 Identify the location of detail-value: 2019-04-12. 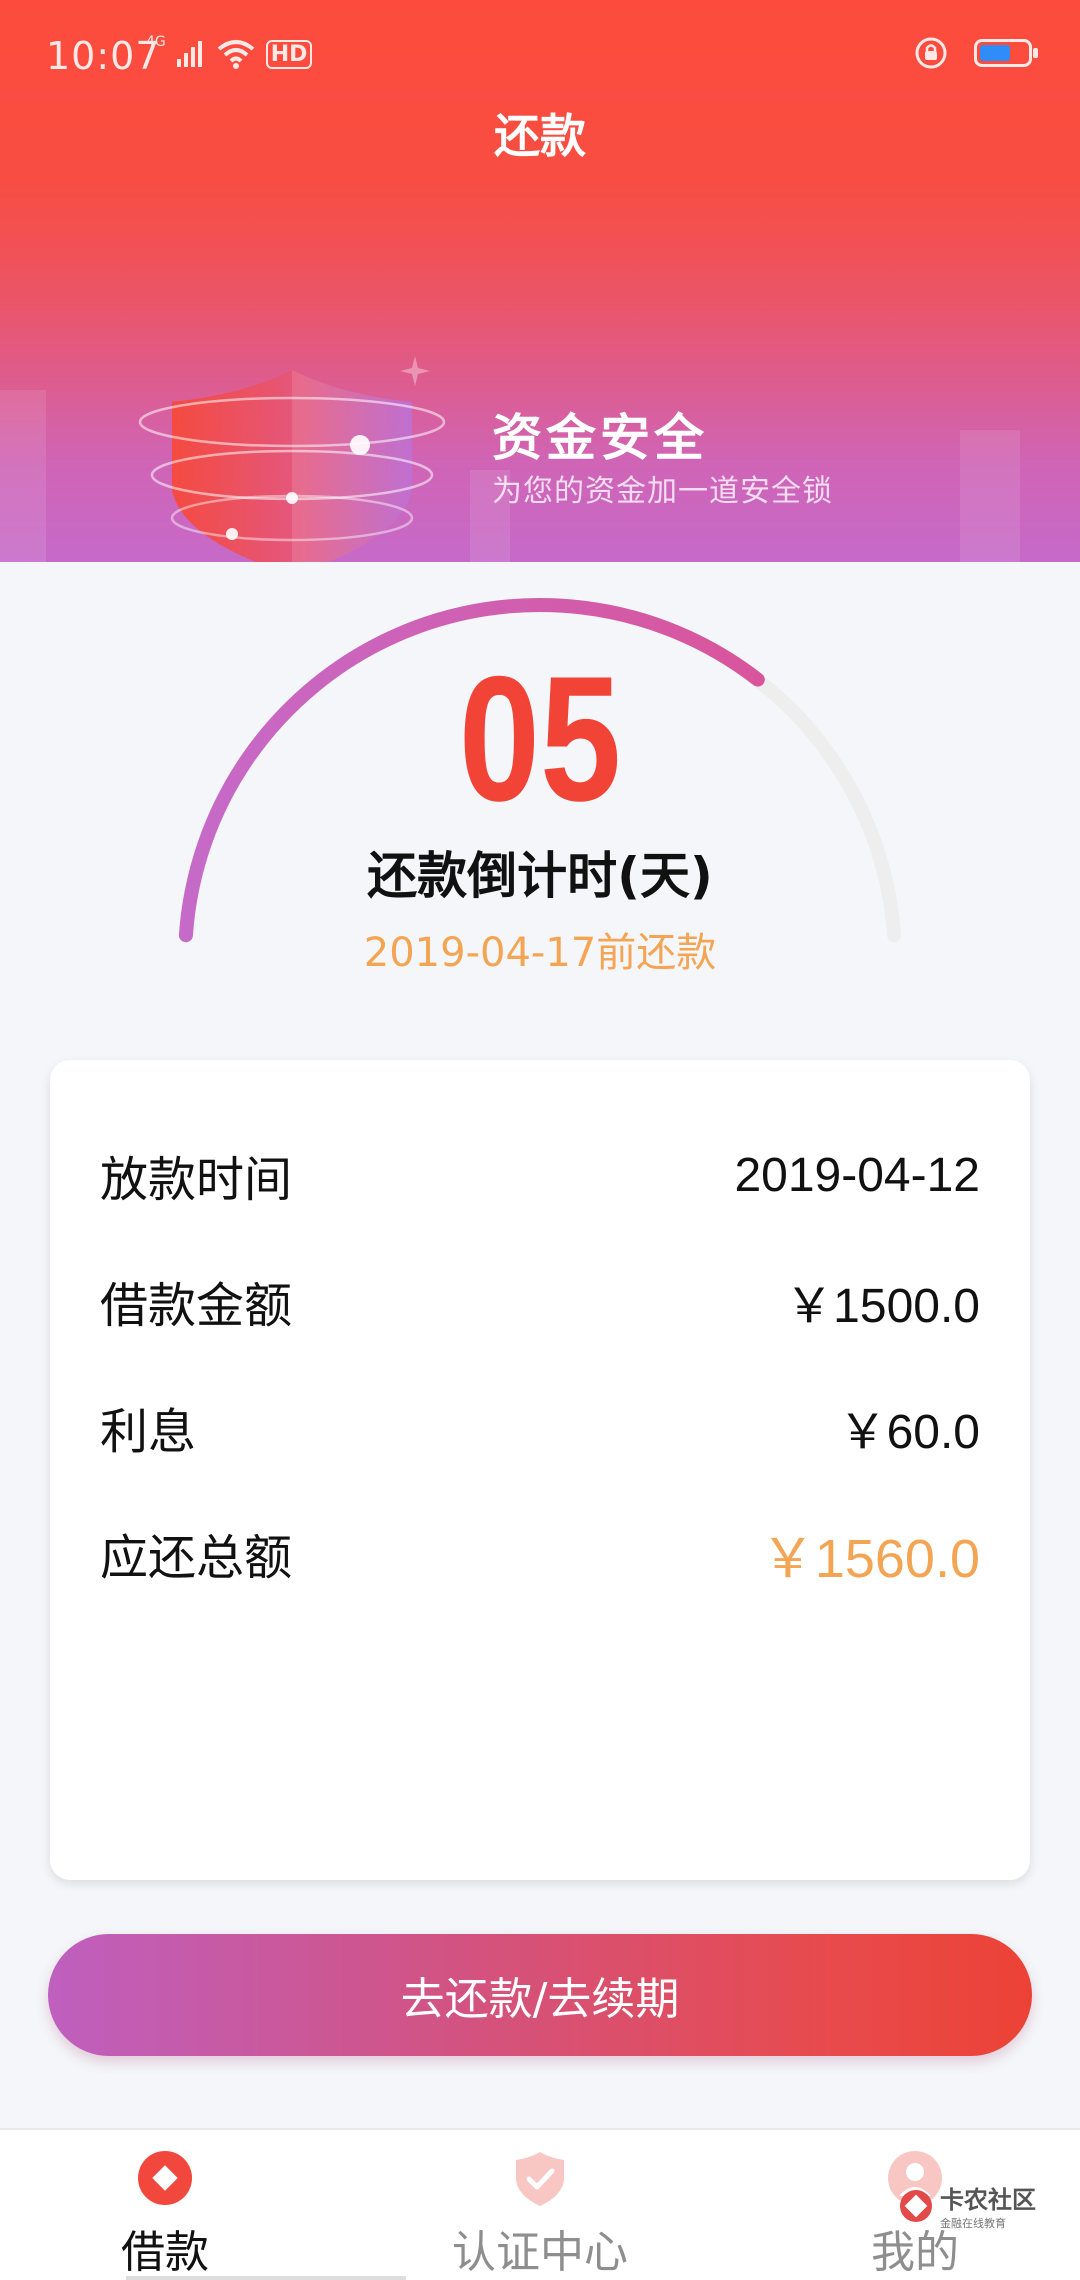
(857, 1175).